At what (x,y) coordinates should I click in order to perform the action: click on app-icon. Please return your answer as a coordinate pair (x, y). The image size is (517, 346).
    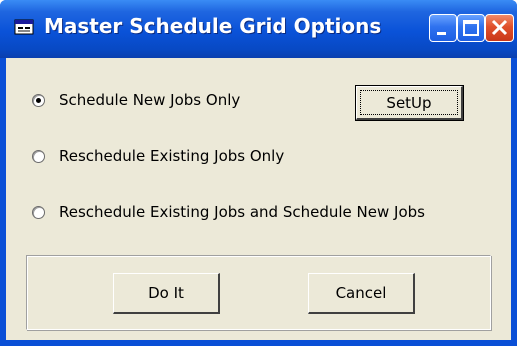
    Looking at the image, I should click on (24, 27).